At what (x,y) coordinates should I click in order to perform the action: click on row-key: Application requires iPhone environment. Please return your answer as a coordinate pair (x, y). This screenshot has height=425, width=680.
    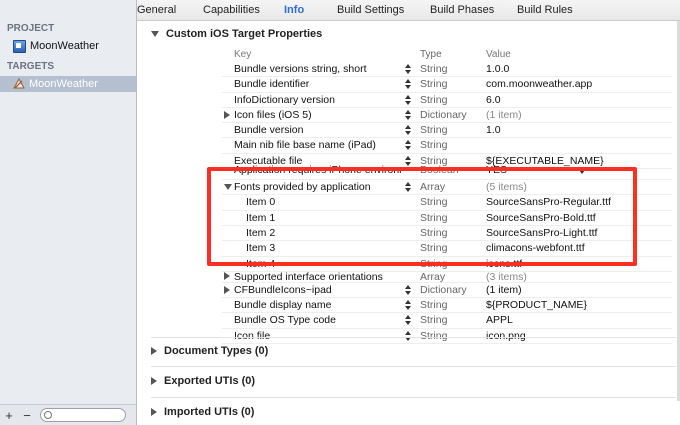
    Looking at the image, I should click on (318, 170).